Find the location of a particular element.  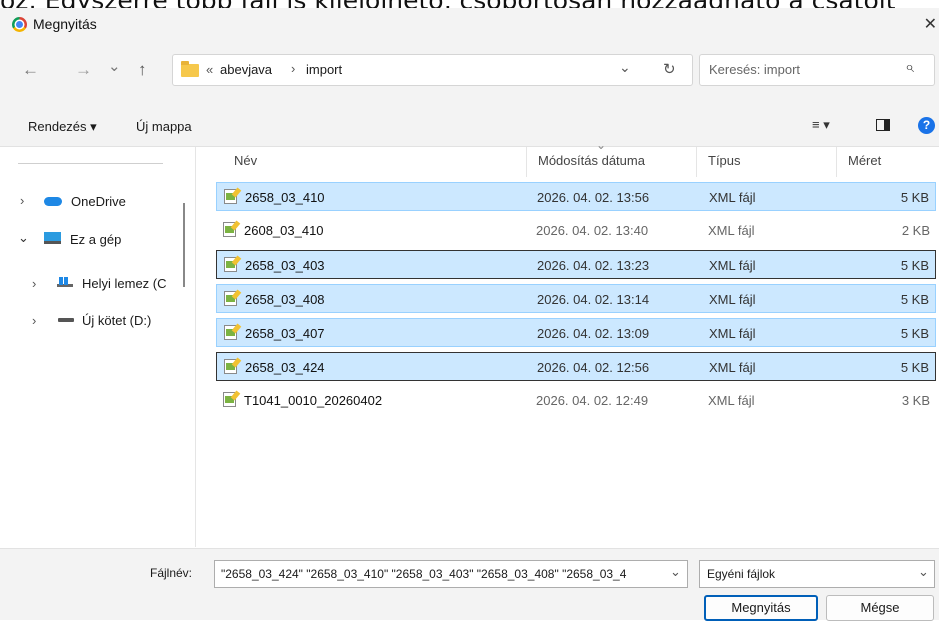

computer-icon is located at coordinates (52, 238).